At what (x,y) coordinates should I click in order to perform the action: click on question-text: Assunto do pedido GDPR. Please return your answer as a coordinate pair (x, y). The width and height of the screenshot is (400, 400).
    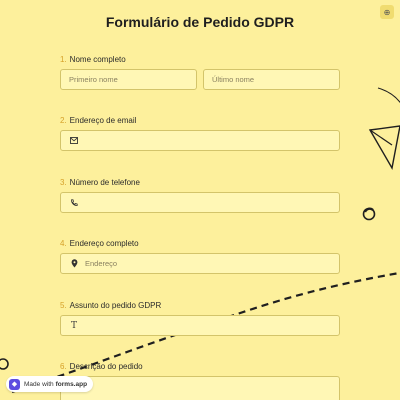
    Looking at the image, I should click on (115, 305).